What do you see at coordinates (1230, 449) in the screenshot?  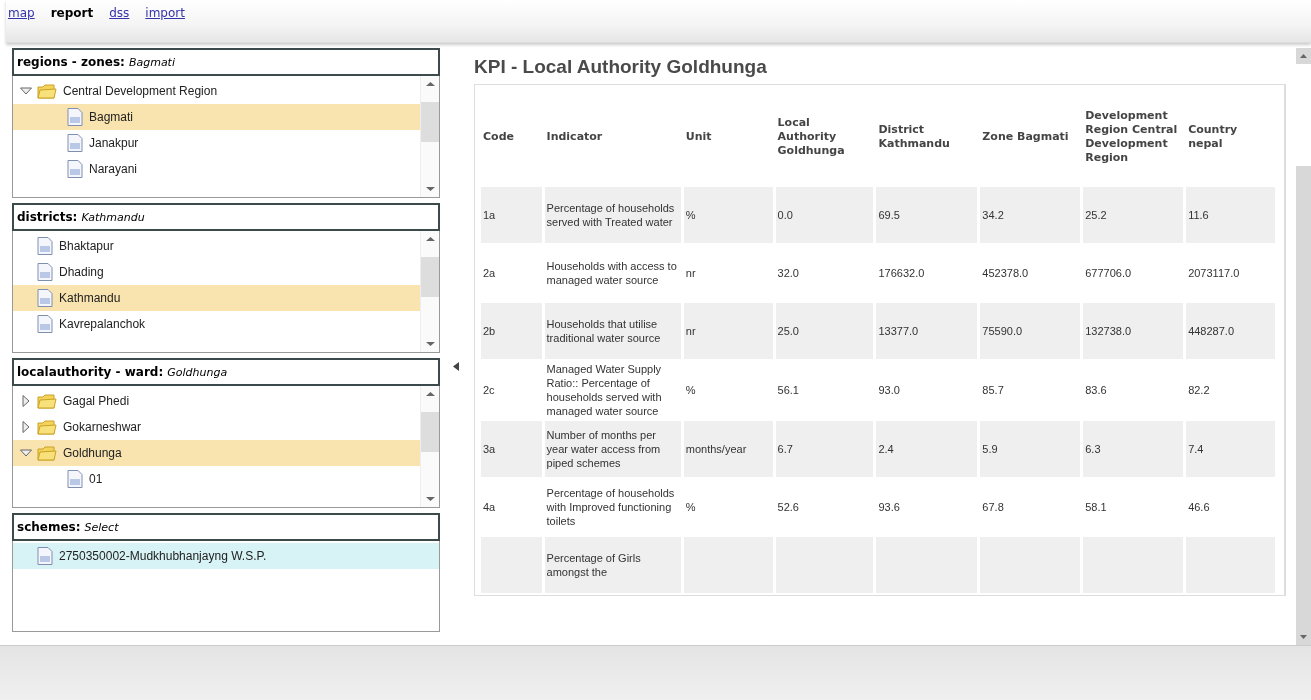 I see `table-cell: 7.4` at bounding box center [1230, 449].